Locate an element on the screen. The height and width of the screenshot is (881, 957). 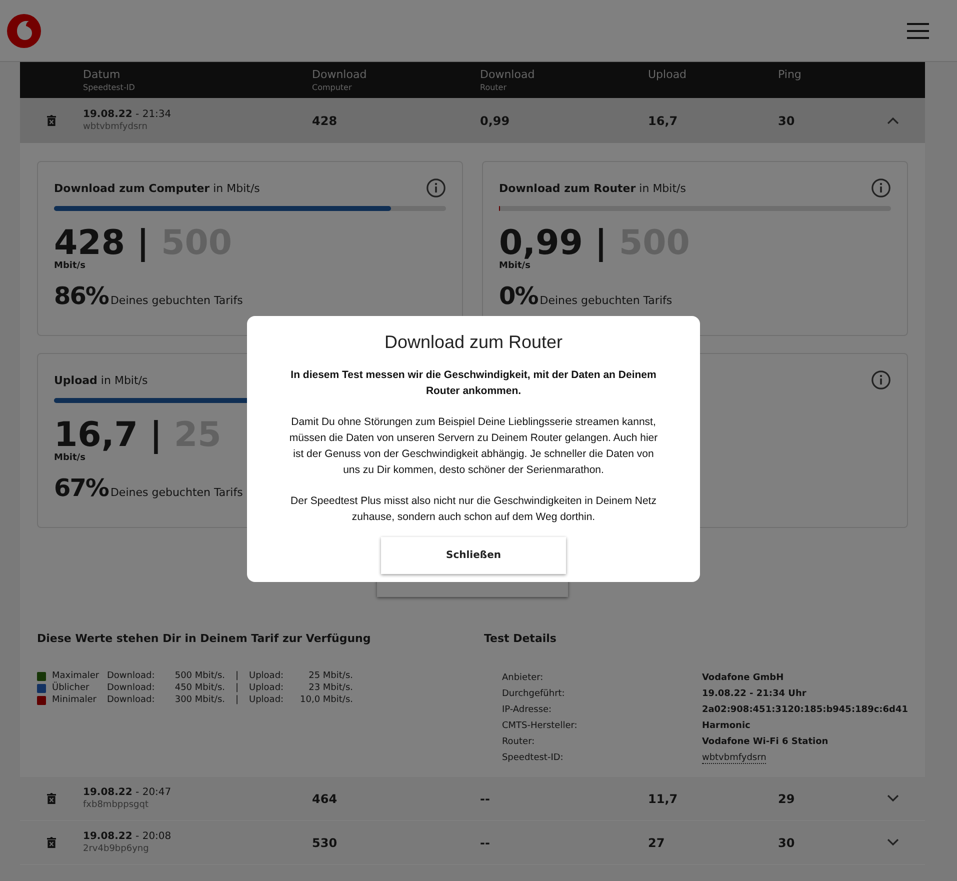
detail-value: Harmonic is located at coordinates (727, 726).